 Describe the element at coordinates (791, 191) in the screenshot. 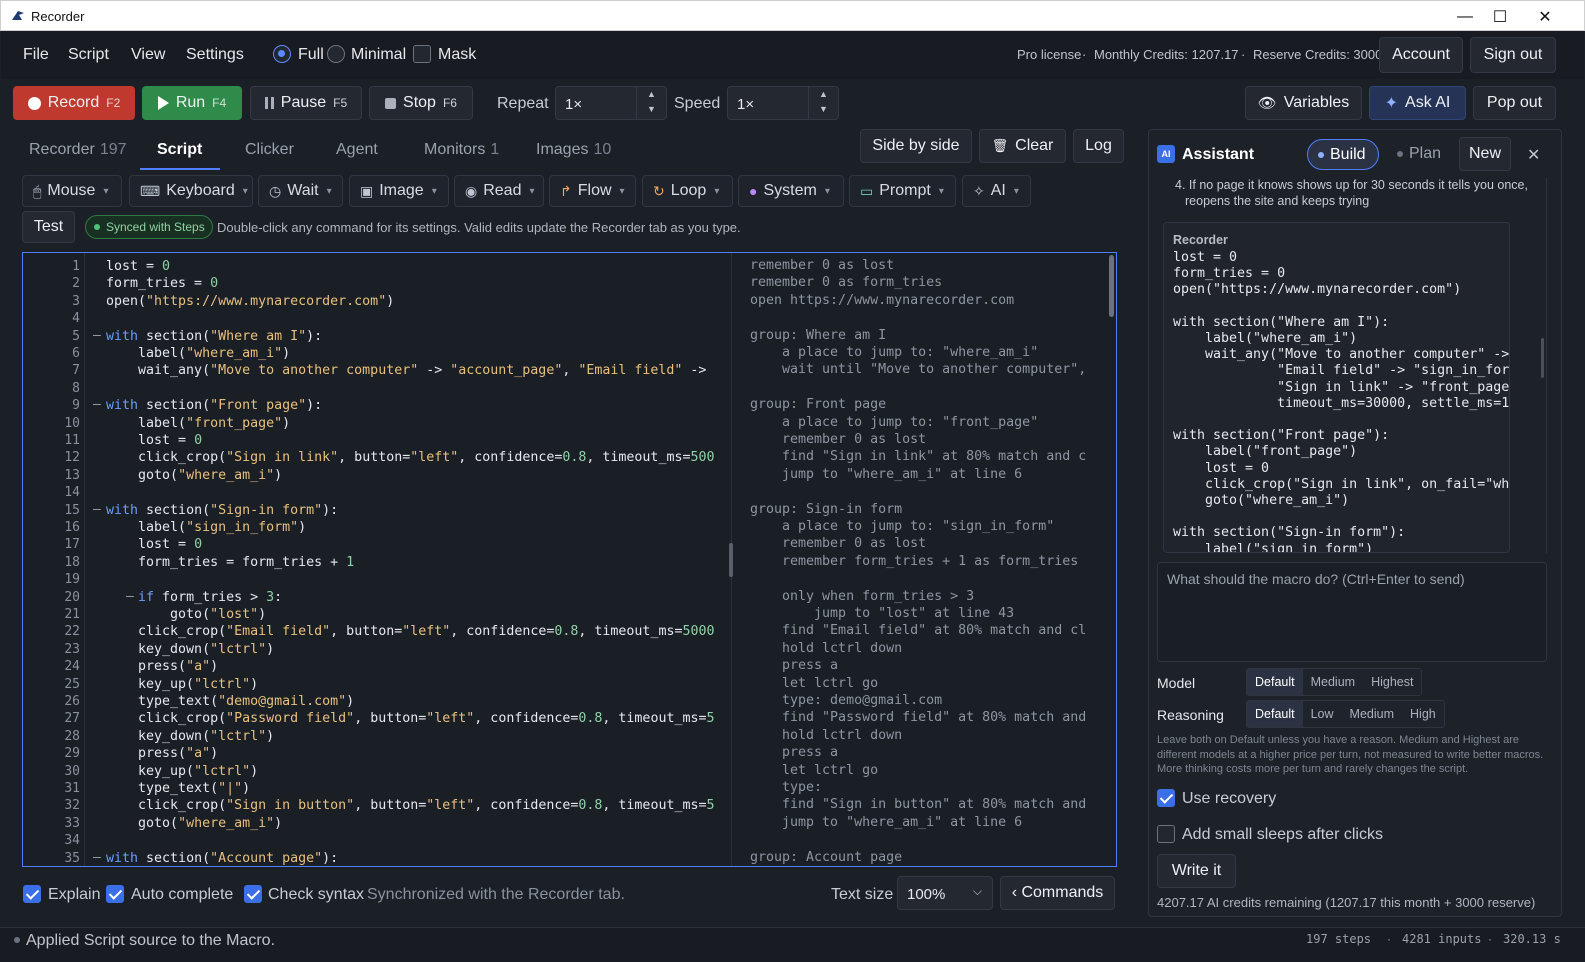

I see `cmd-system: ● System ▾` at that location.